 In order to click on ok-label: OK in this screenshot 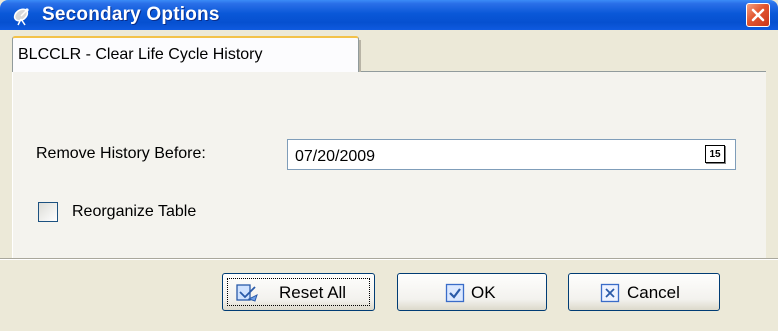, I will do `click(483, 292)`.